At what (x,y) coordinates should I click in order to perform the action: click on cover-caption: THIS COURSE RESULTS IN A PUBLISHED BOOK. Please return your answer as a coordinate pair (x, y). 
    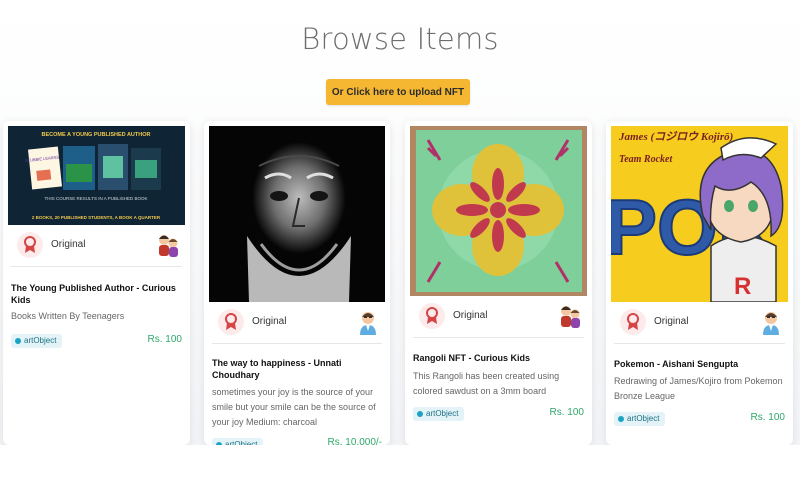
    Looking at the image, I should click on (96, 198).